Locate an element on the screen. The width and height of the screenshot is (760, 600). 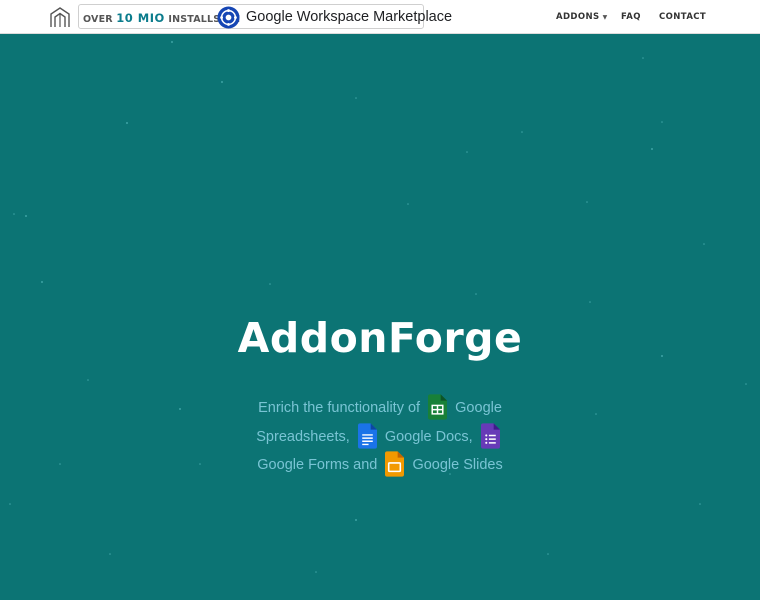
caret-down-icon: ▼ is located at coordinates (605, 17).